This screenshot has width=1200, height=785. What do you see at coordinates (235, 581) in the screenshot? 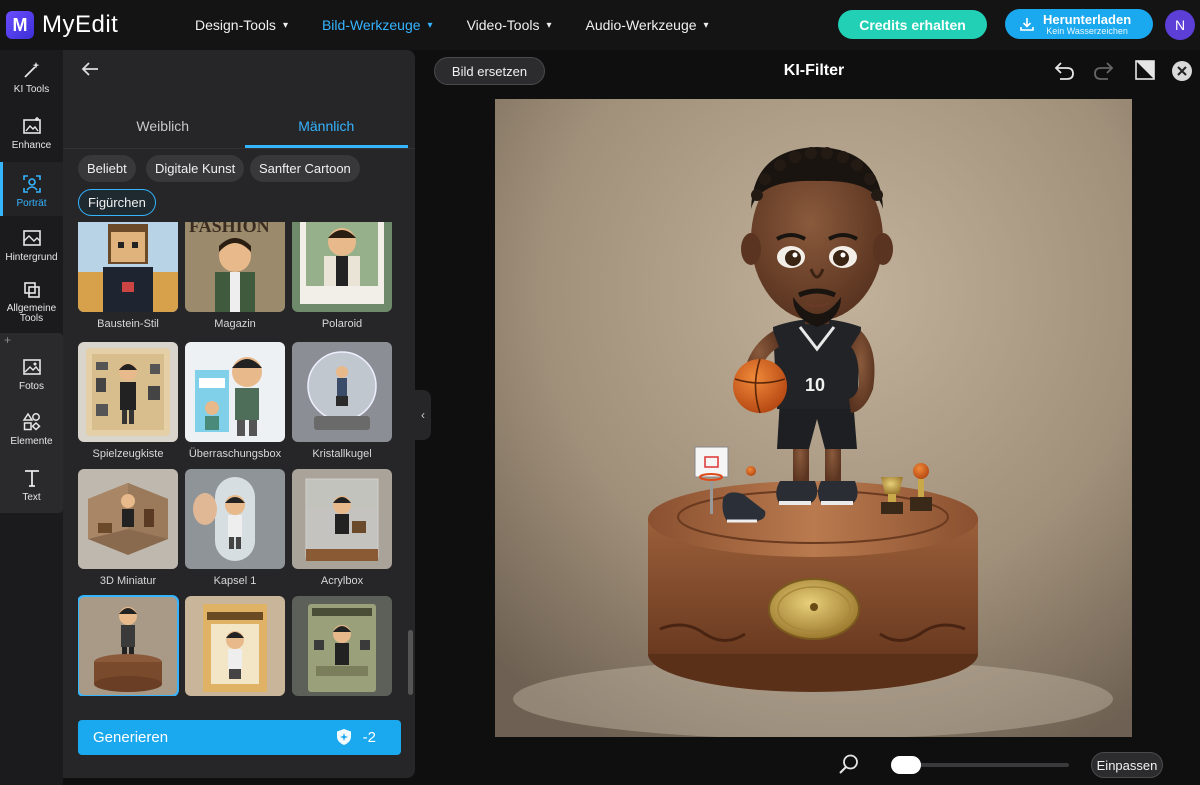
I see `style-label: Kapsel 1` at bounding box center [235, 581].